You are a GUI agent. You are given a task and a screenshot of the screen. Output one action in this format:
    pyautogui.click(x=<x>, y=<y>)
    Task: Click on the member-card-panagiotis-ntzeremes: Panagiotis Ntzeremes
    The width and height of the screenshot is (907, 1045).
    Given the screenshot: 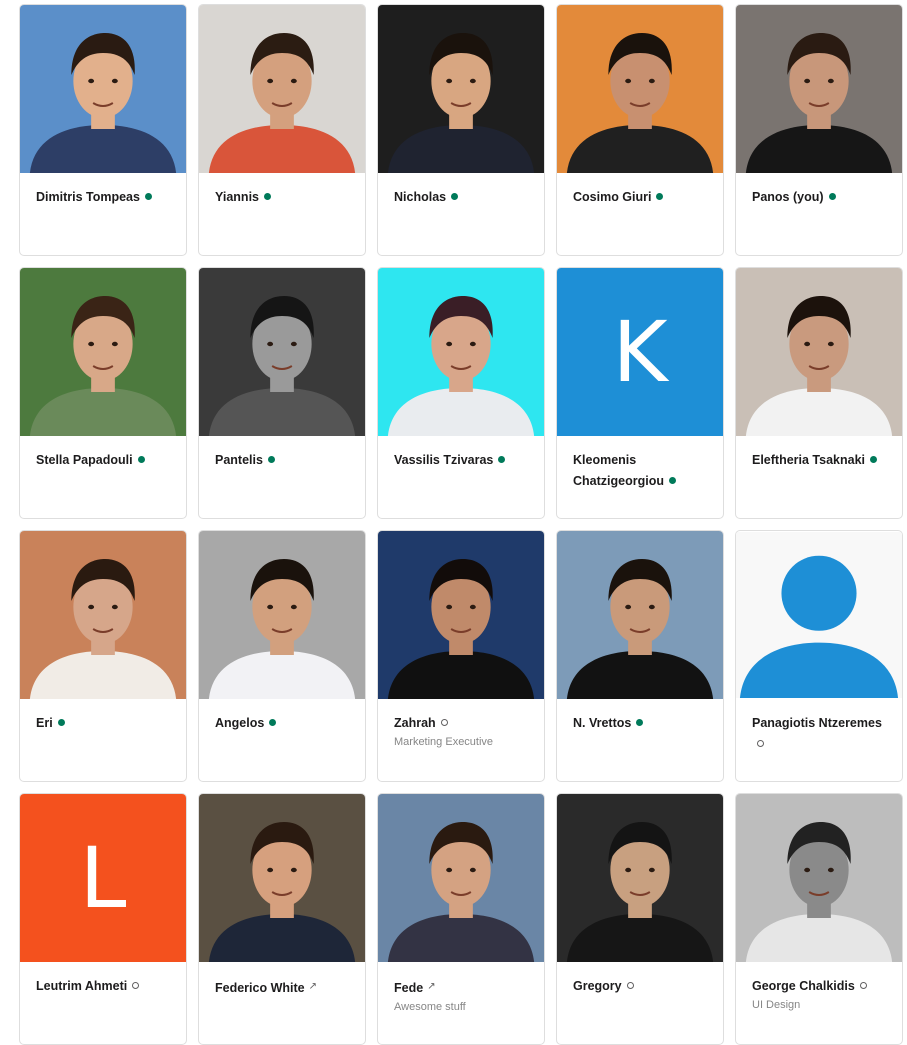 What is the action you would take?
    pyautogui.click(x=819, y=656)
    